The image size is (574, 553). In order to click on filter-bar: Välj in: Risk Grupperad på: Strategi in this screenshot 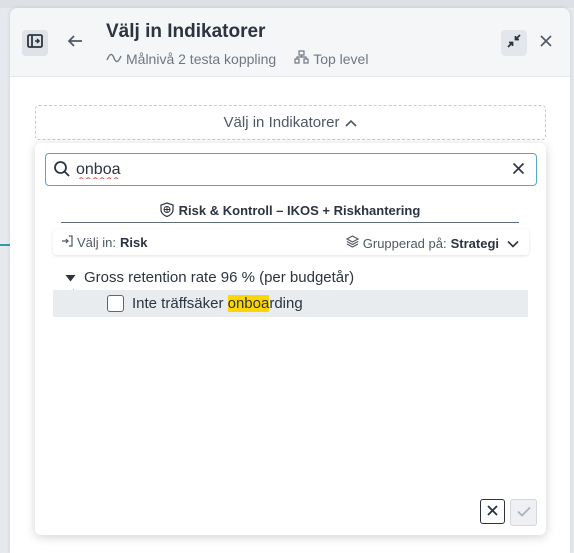, I will do `click(291, 242)`.